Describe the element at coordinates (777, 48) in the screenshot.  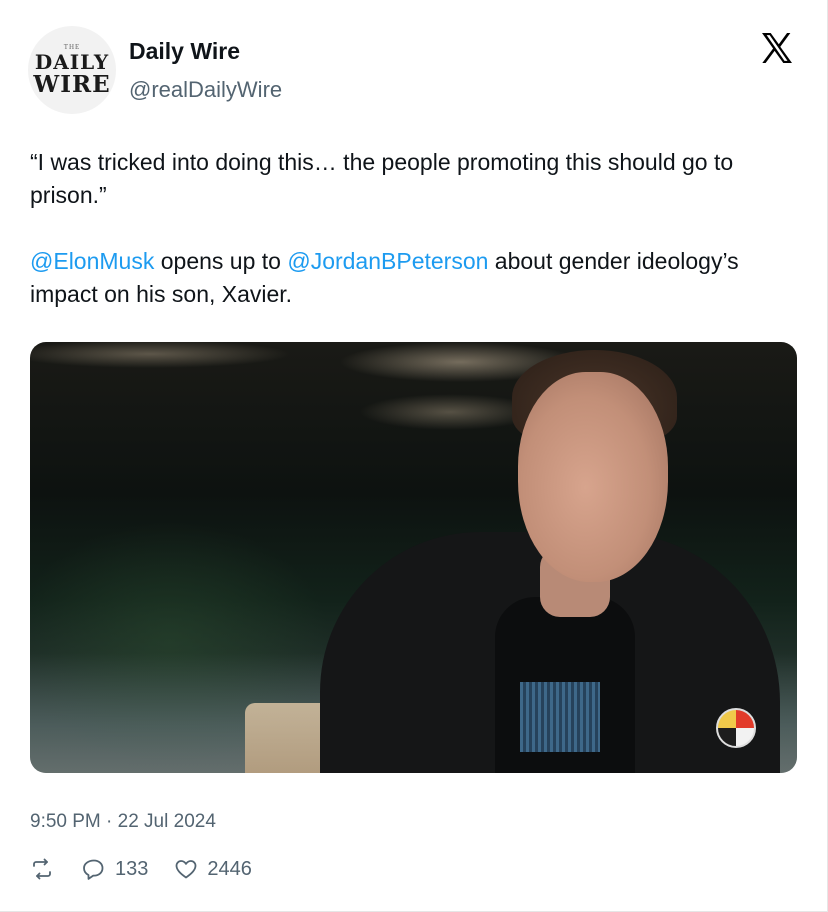
I see `x-logo-icon` at that location.